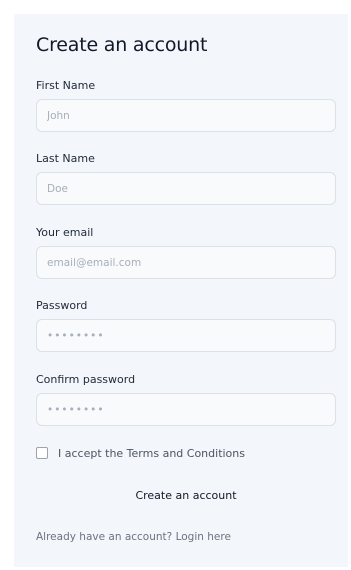 Image resolution: width=351 pixels, height=570 pixels. I want to click on email-input, so click(186, 262).